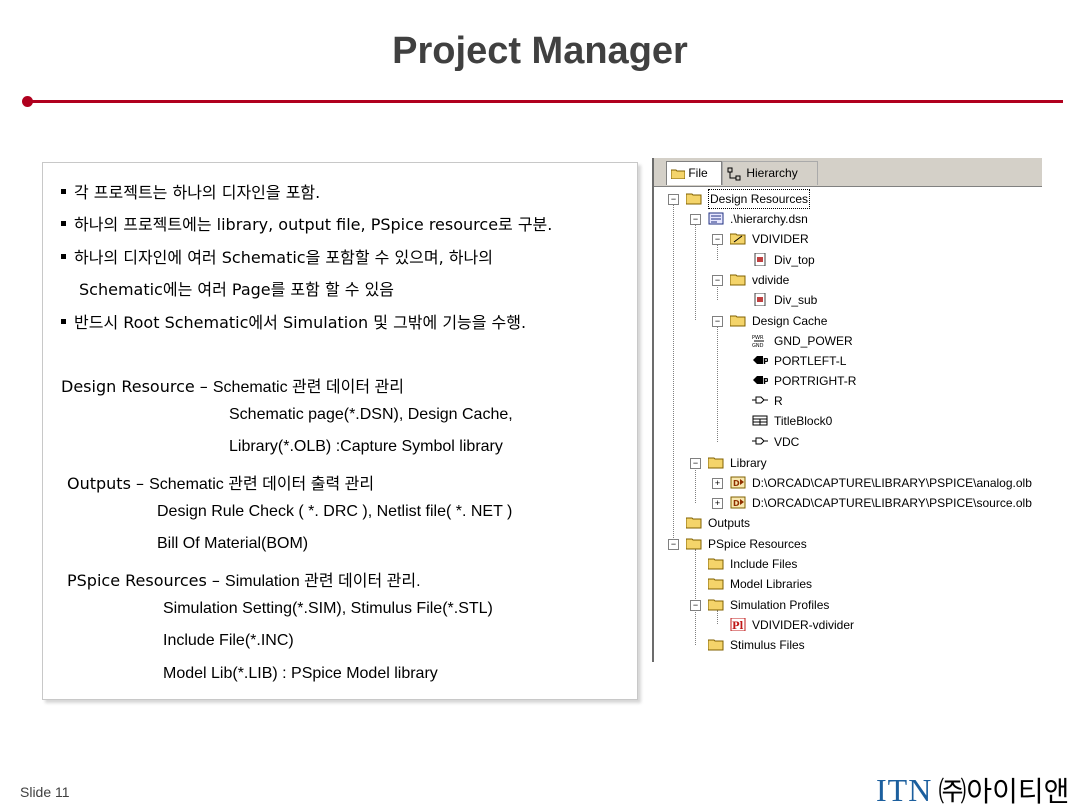 The width and height of the screenshot is (1080, 810). I want to click on bullet-text: 각 프로젝트는 하나의 디자인을 포함., so click(197, 192).